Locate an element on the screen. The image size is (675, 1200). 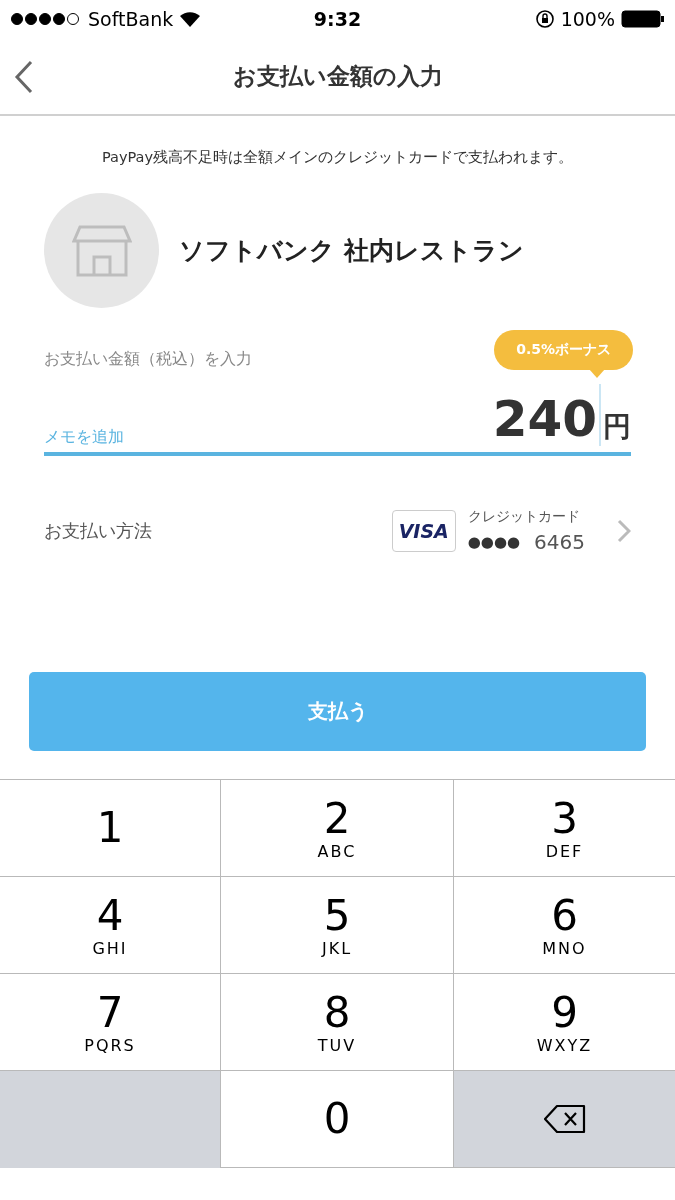
back-chevron-icon is located at coordinates (24, 77).